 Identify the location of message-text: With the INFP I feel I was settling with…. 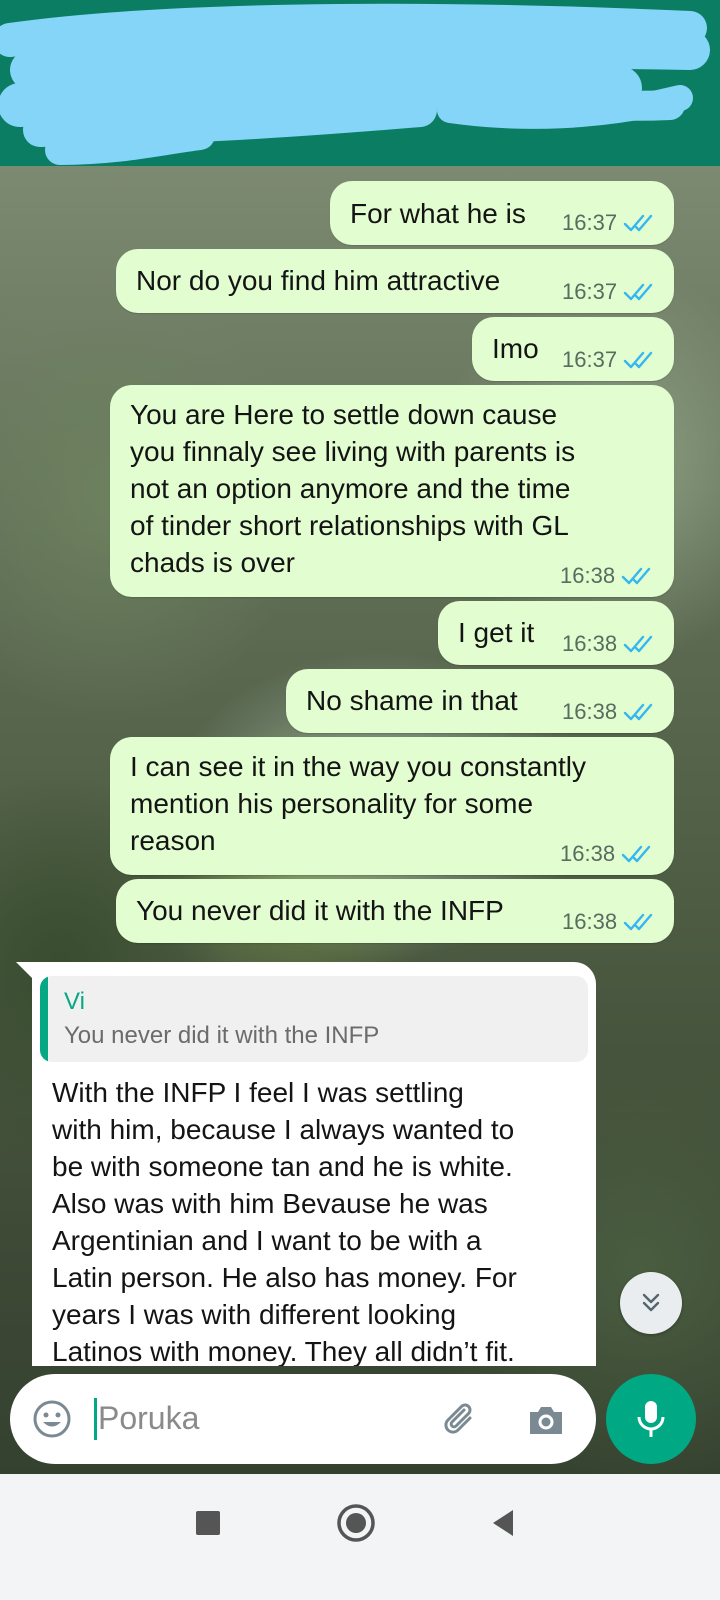
(284, 1221).